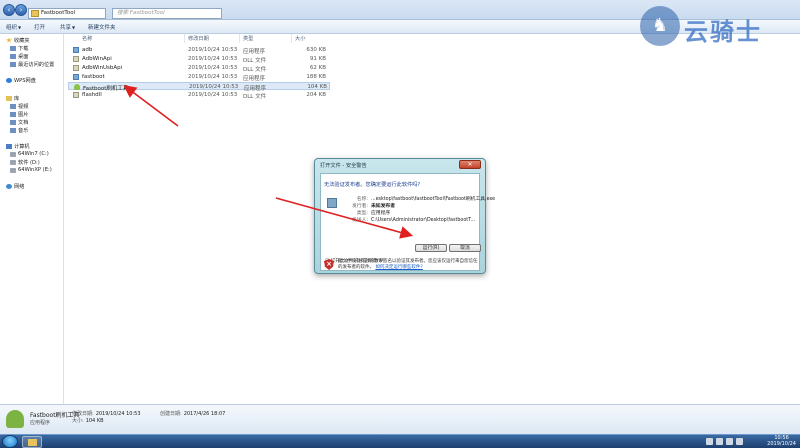 The width and height of the screenshot is (800, 448). I want to click on nav-label: 文档, so click(23, 122).